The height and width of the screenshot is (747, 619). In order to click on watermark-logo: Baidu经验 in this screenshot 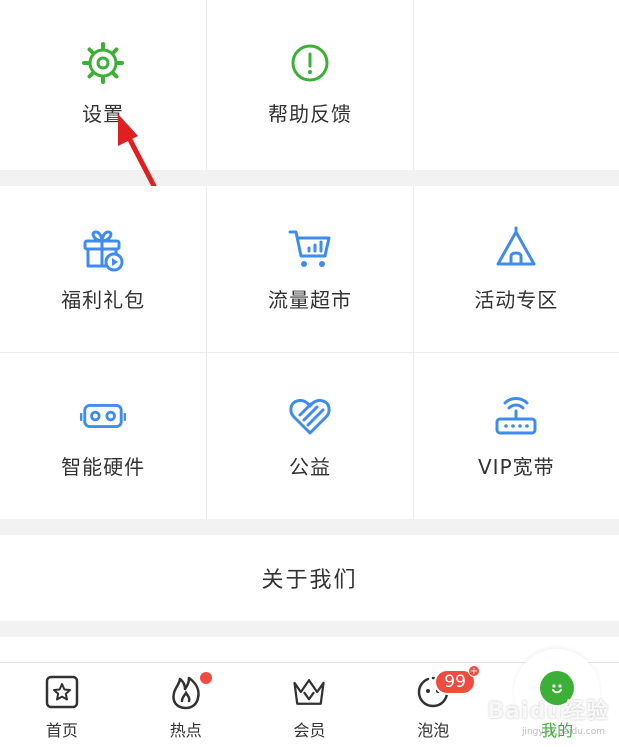, I will do `click(548, 711)`.